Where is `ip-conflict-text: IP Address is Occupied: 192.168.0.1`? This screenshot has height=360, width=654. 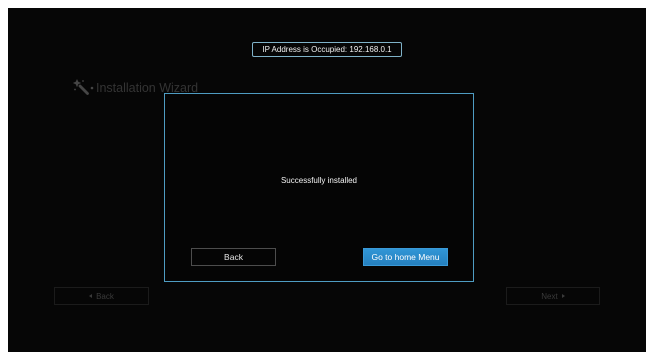 ip-conflict-text: IP Address is Occupied: 192.168.0.1 is located at coordinates (327, 49).